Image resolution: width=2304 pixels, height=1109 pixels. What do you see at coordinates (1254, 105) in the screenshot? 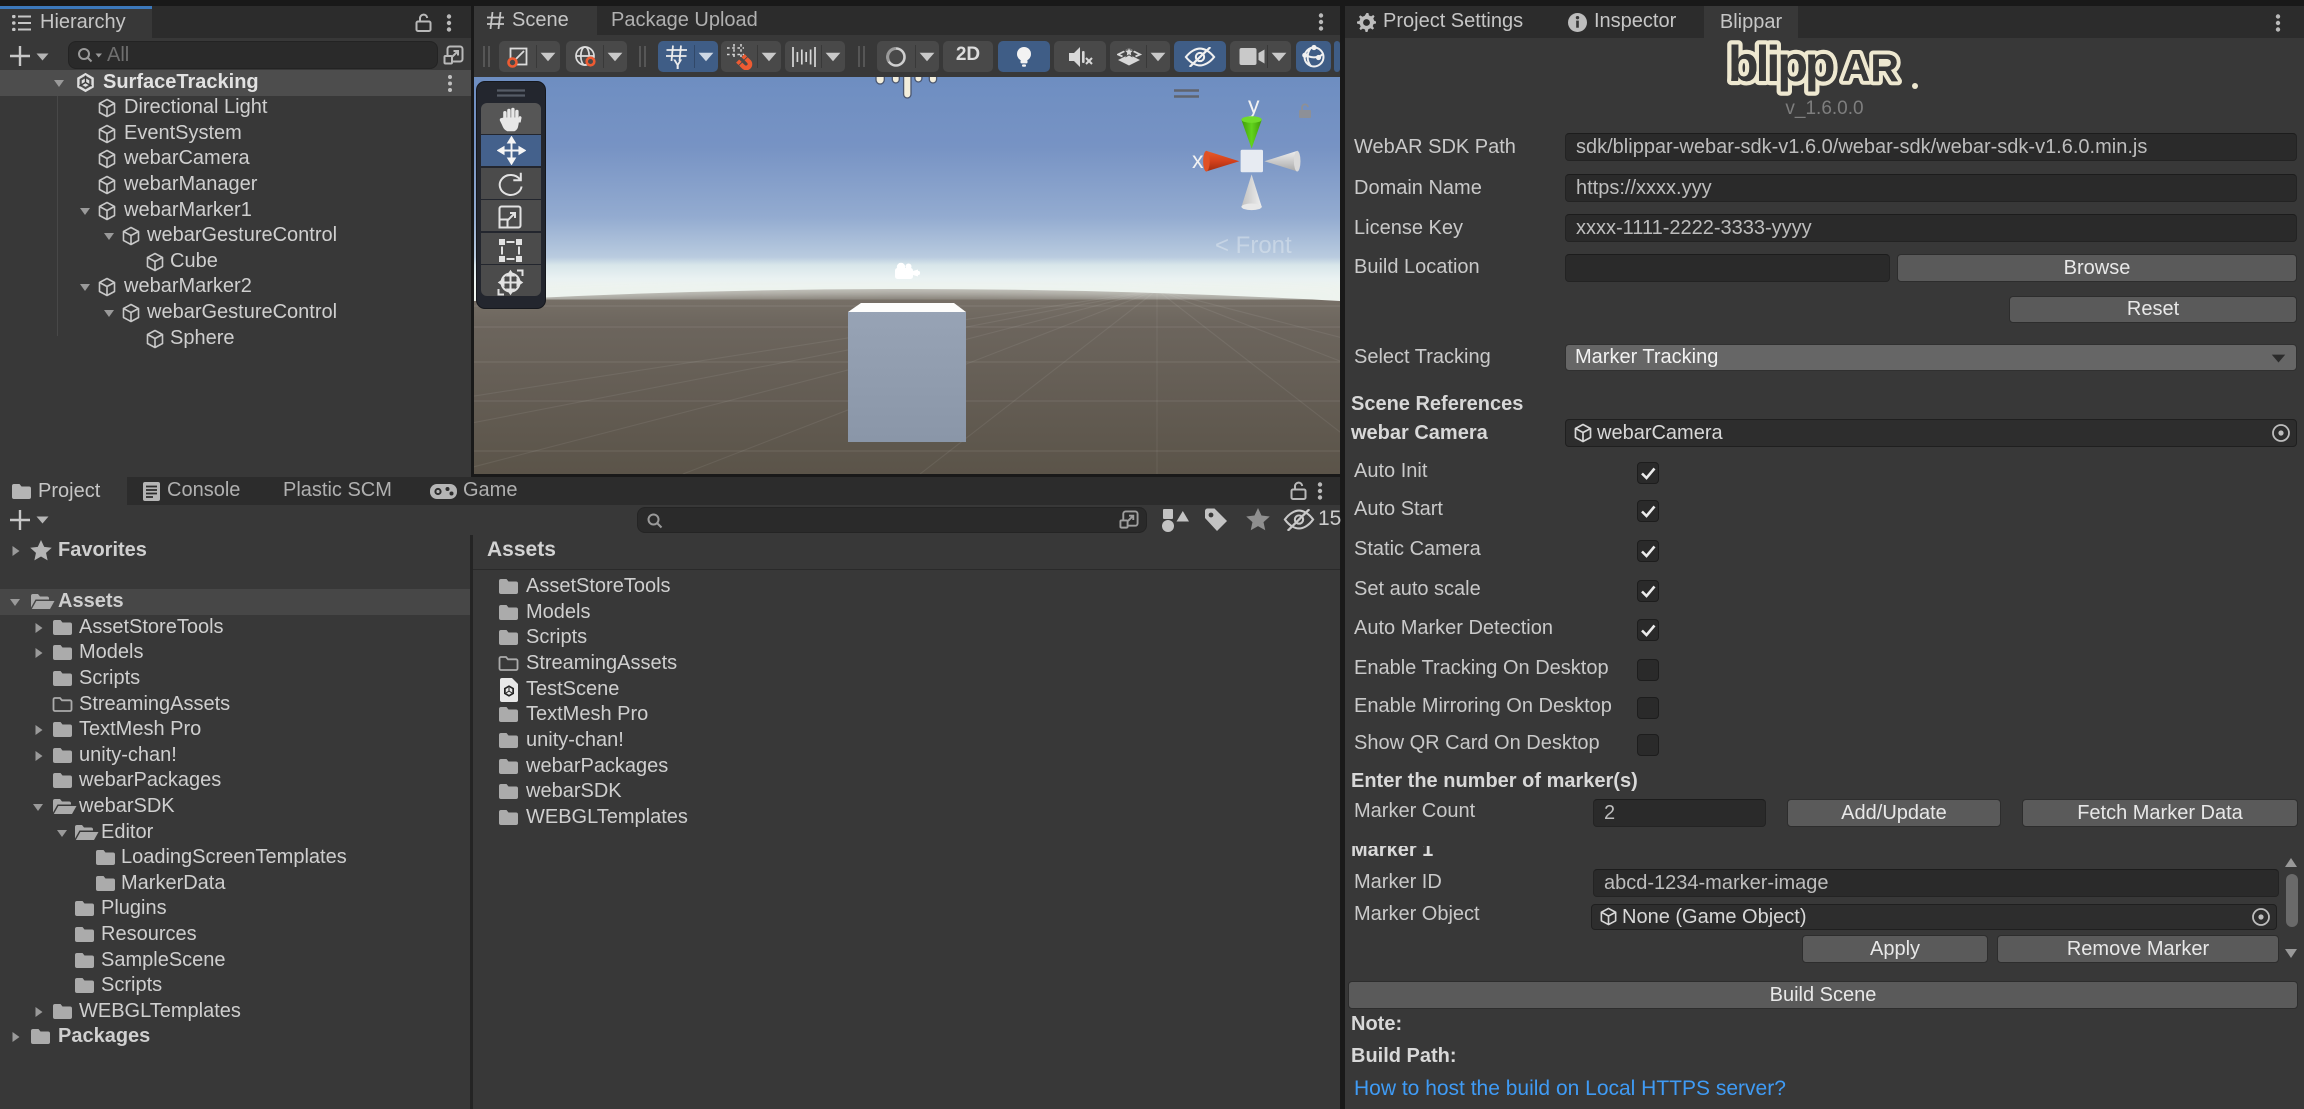
I see `svg-text: y` at bounding box center [1254, 105].